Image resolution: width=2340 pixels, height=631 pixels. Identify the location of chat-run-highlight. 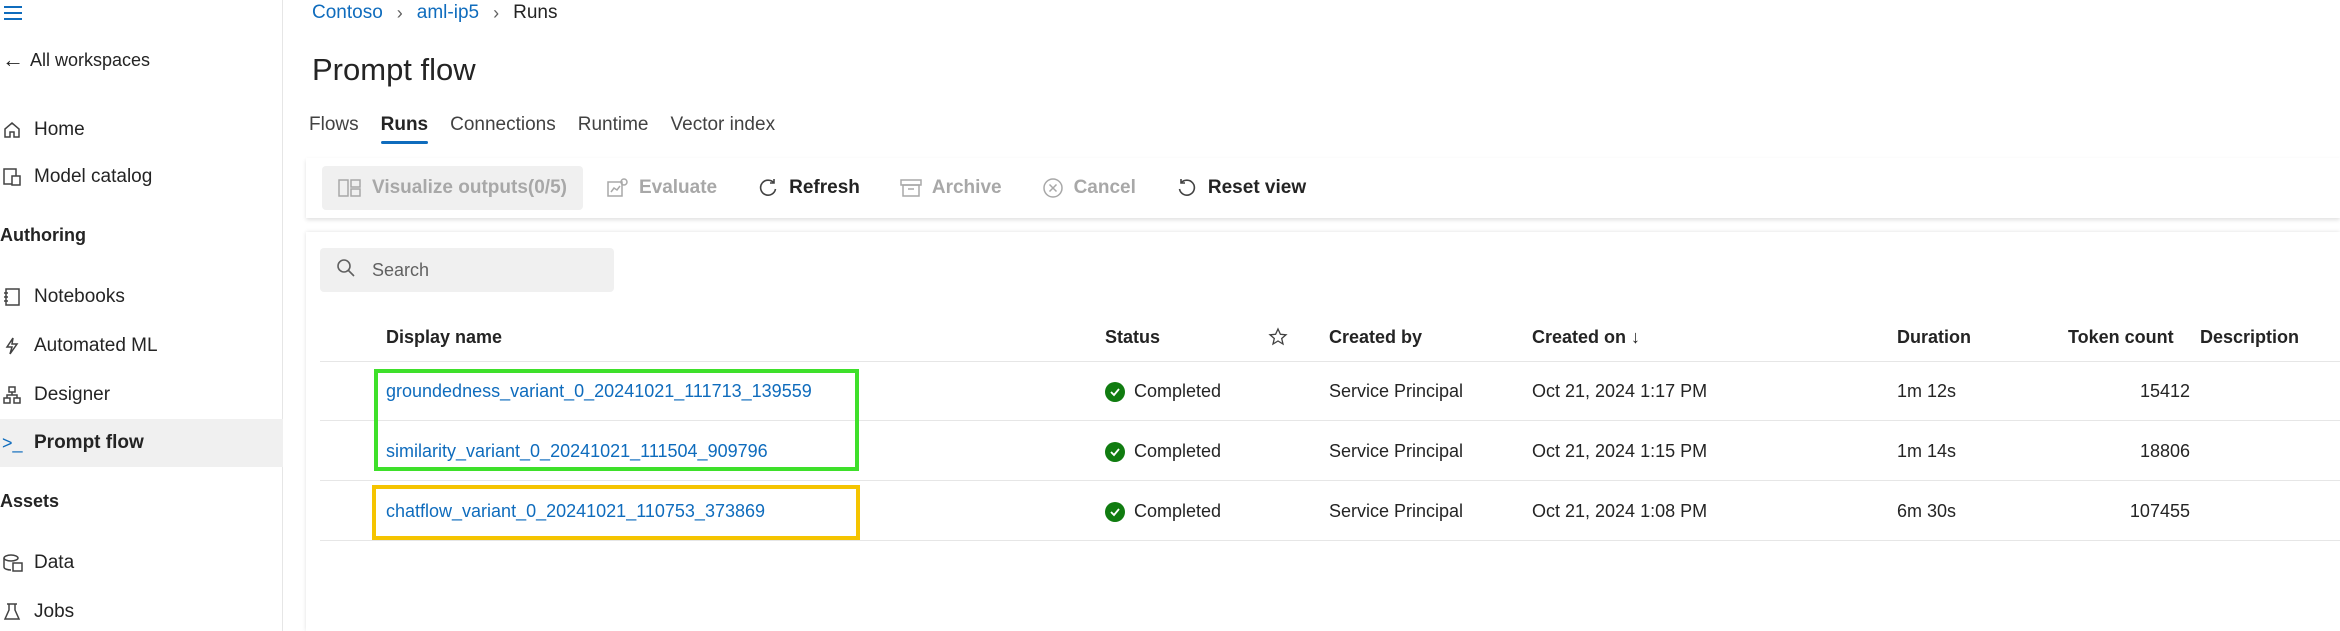
(616, 512).